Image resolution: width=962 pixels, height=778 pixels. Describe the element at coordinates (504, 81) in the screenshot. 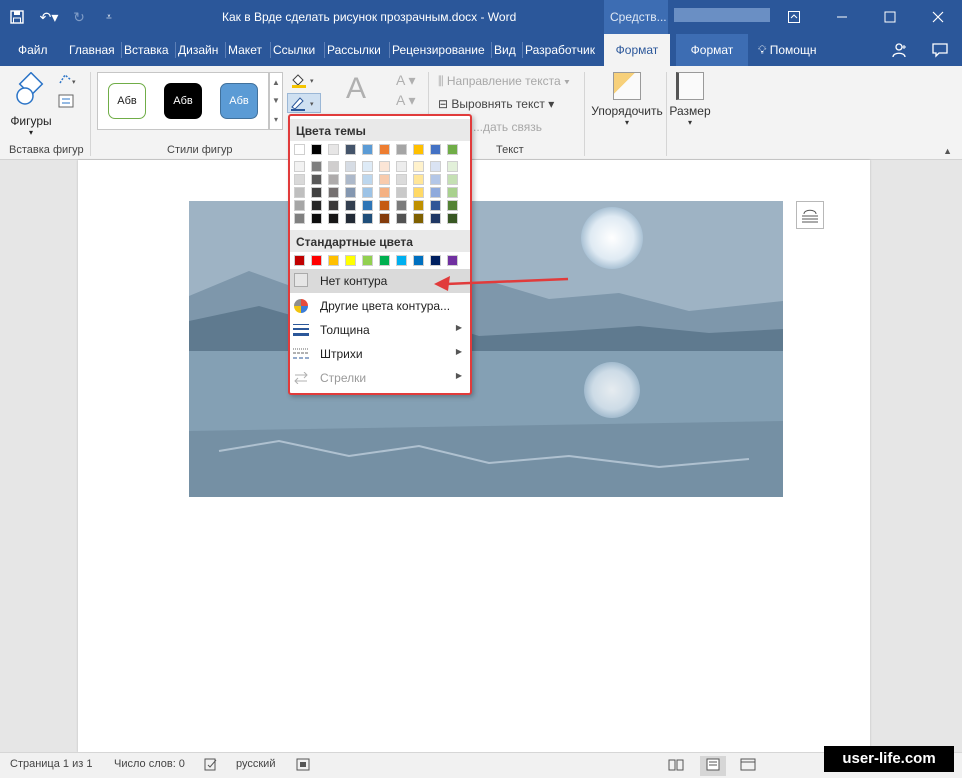

I see `text-direction-button: ⫼ Направление текста ▾` at that location.